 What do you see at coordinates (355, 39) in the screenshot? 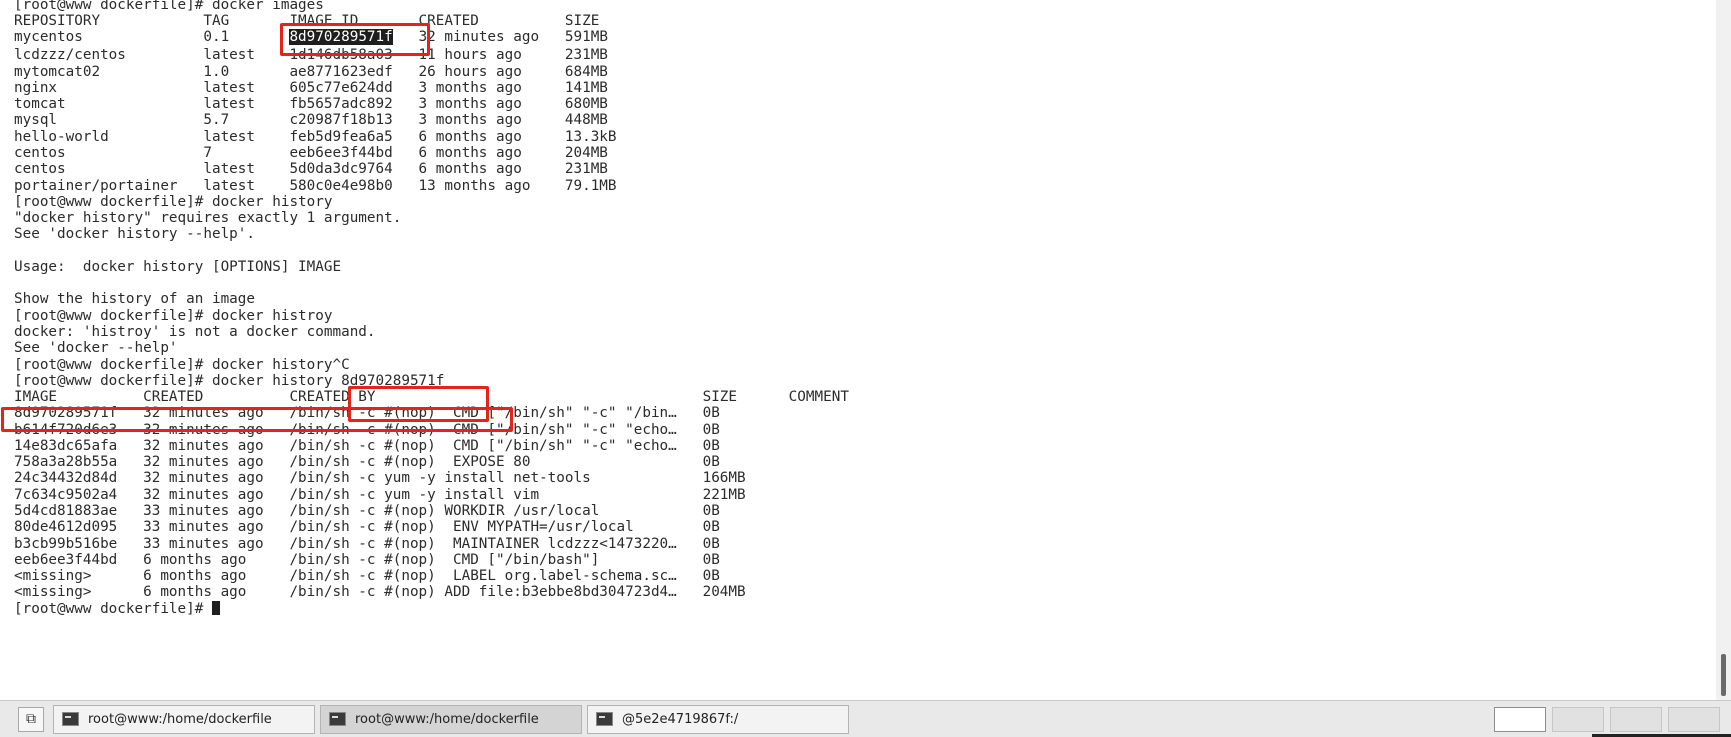
I see `annotation-box-image-id` at bounding box center [355, 39].